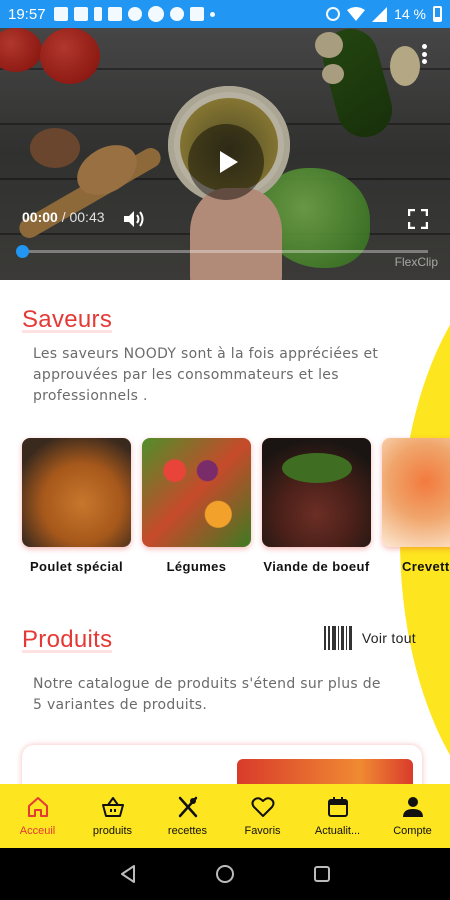  I want to click on video-progress-knob, so click(22, 251).